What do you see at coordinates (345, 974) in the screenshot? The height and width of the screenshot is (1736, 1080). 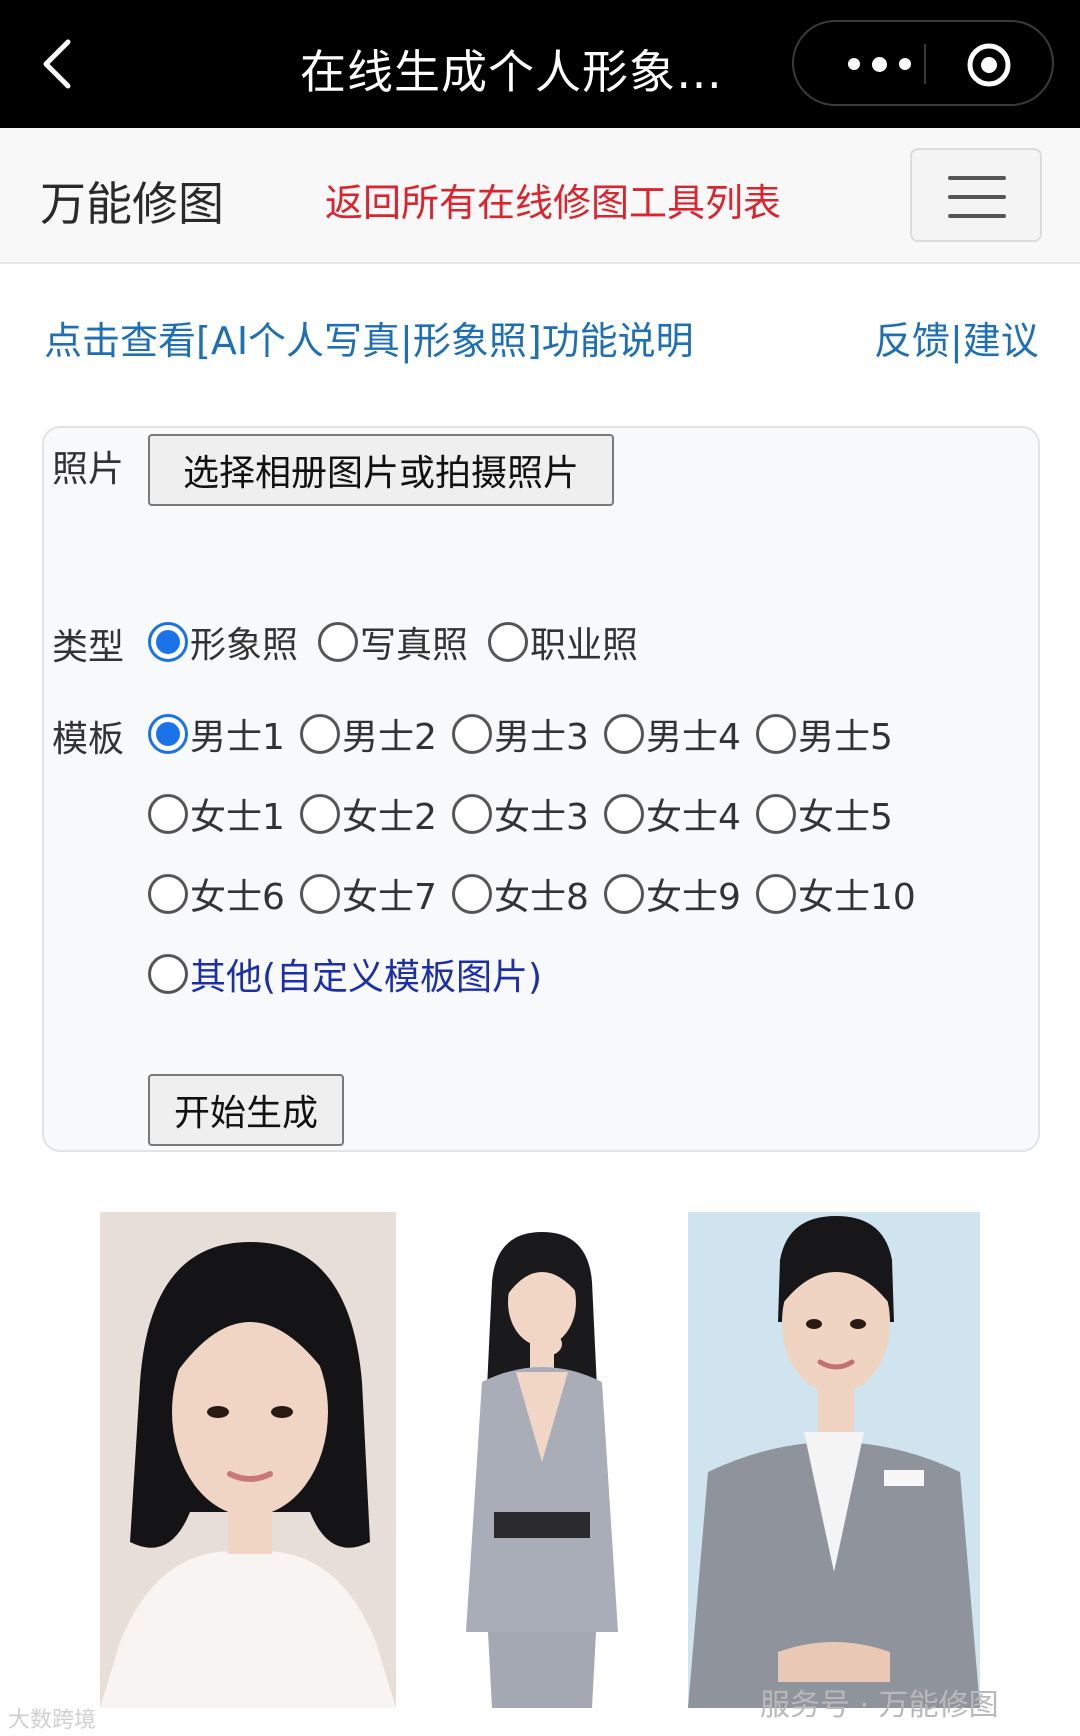 I see `template-option-custom: 其他(自定义模板图片)` at bounding box center [345, 974].